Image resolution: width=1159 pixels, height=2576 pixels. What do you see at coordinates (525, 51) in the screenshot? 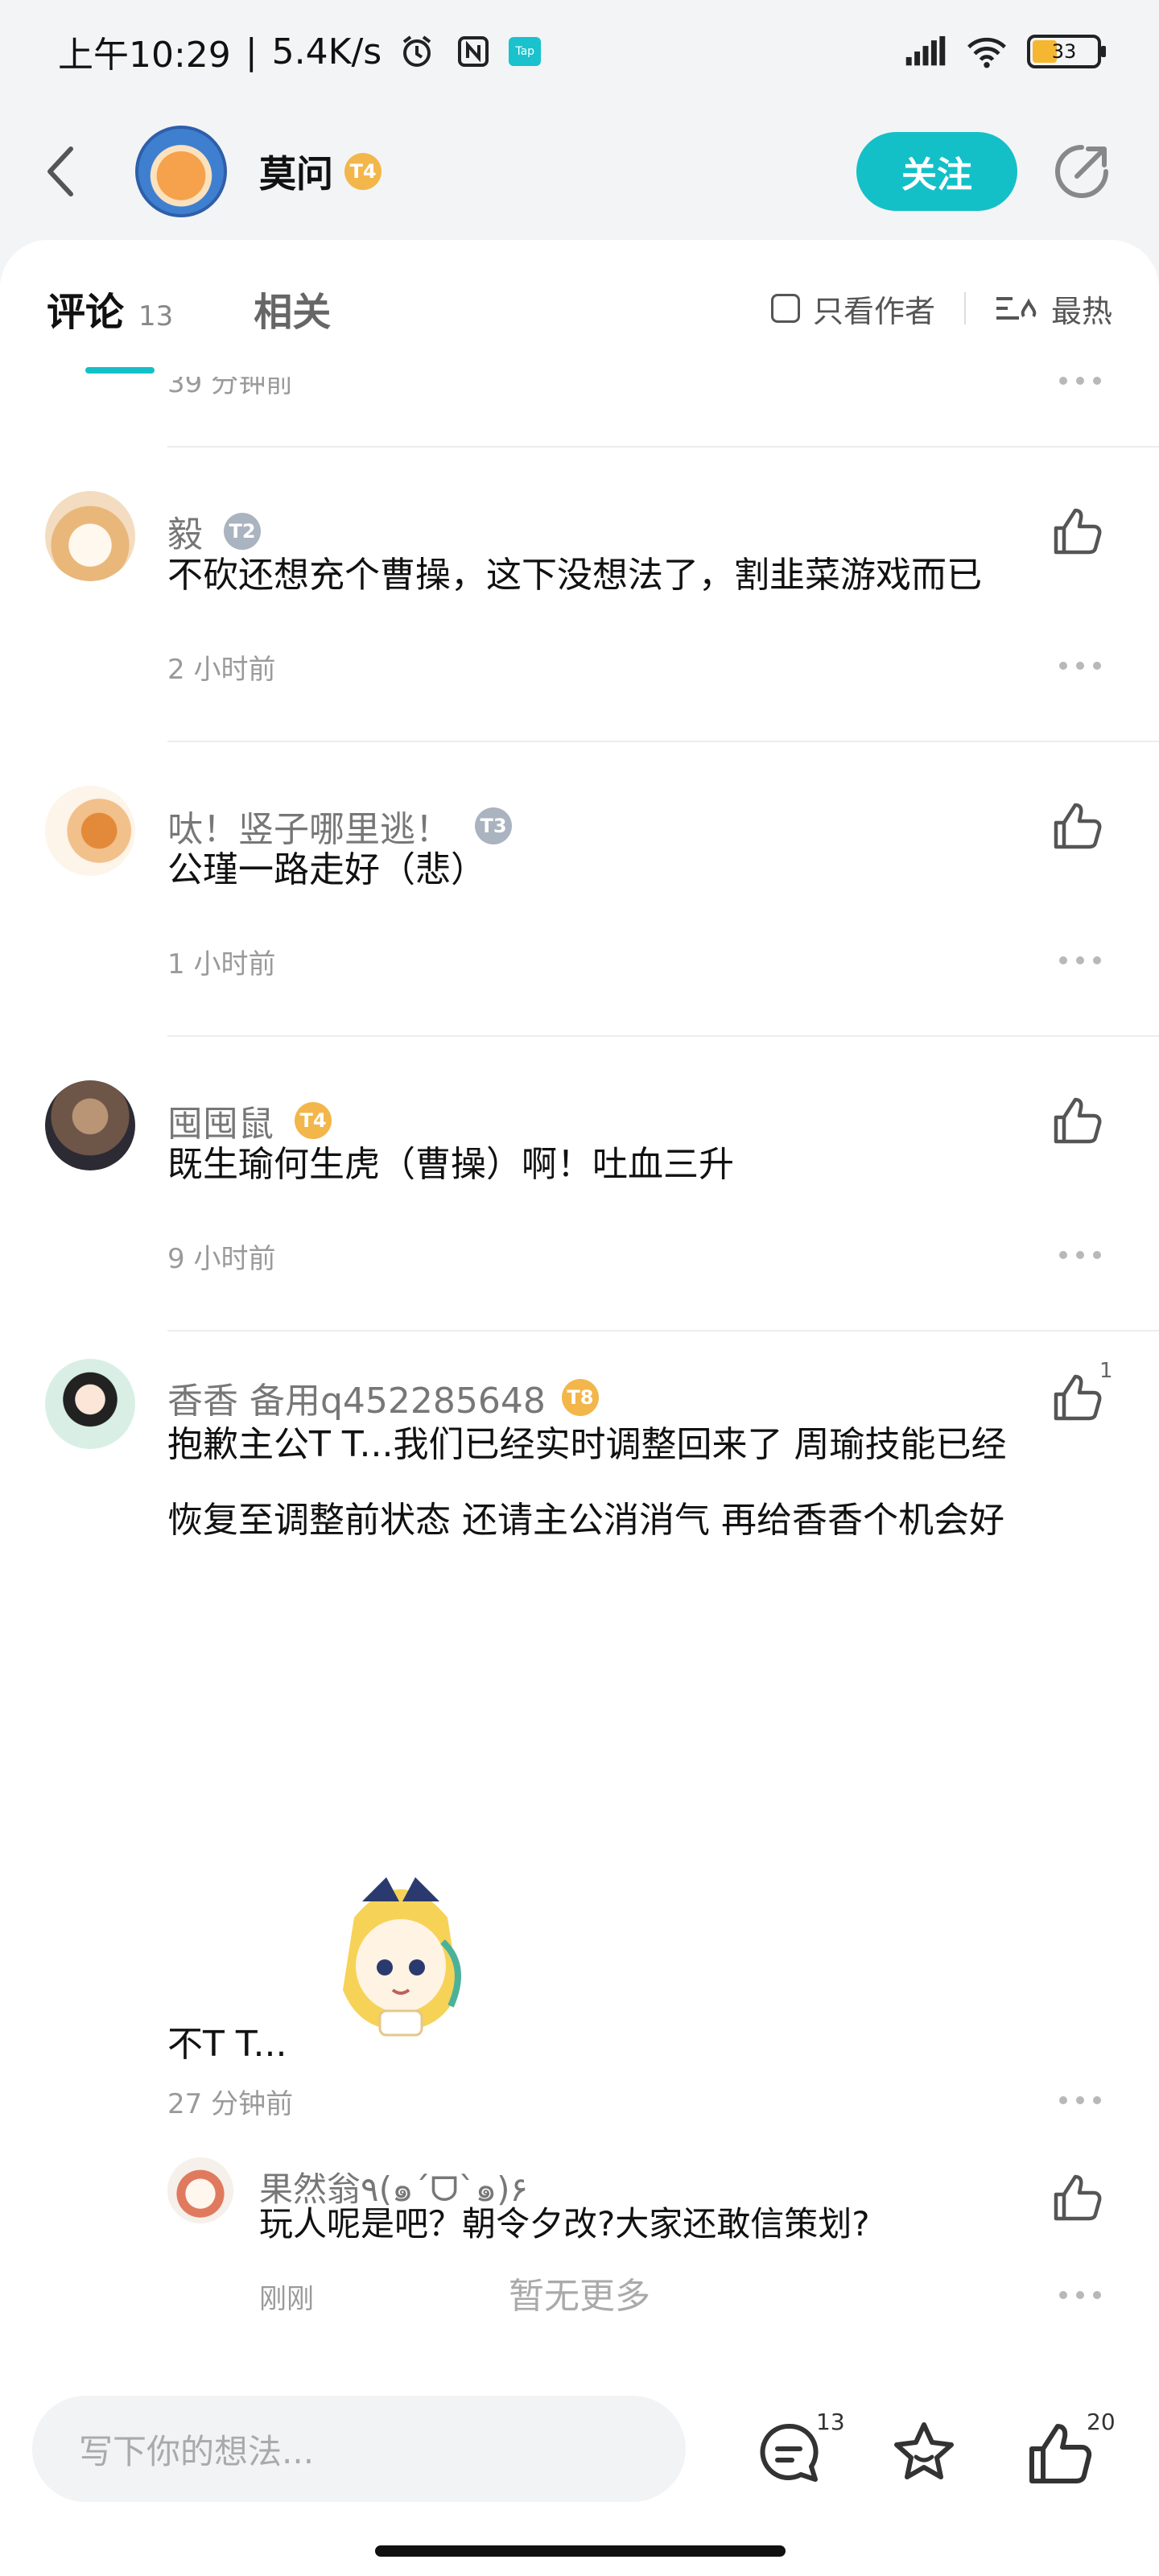
I see `taptap-icon: Tap` at bounding box center [525, 51].